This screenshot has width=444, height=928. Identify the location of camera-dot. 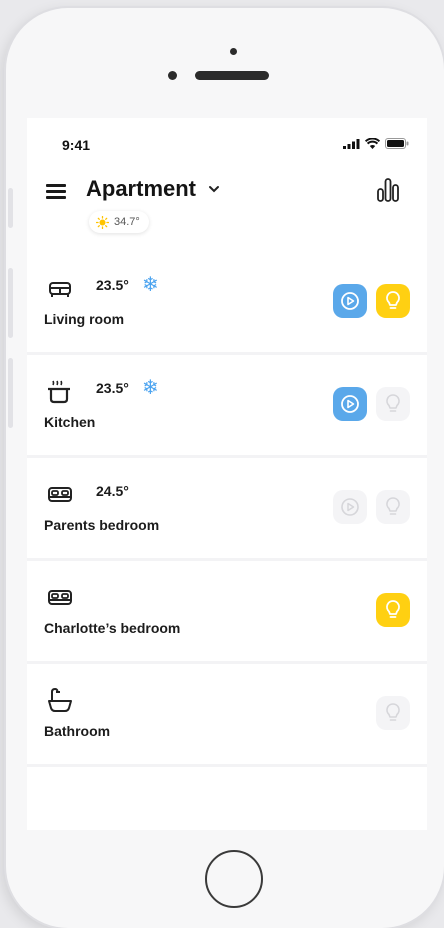
(233, 51).